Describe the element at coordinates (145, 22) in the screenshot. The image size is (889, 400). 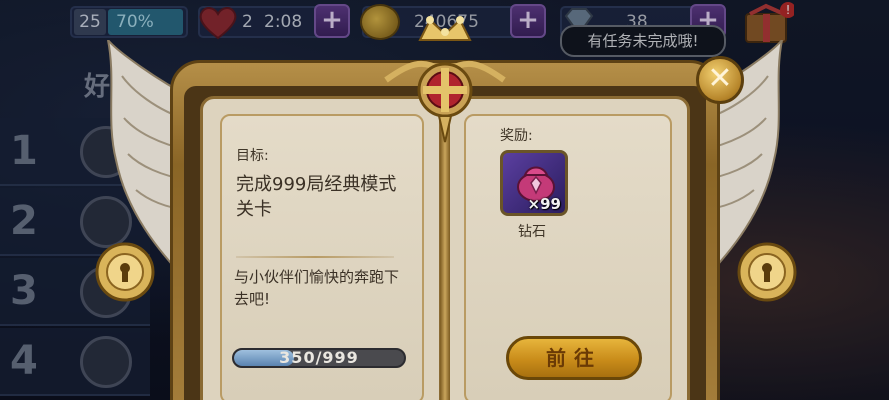
I see `level-percent: 70%` at that location.